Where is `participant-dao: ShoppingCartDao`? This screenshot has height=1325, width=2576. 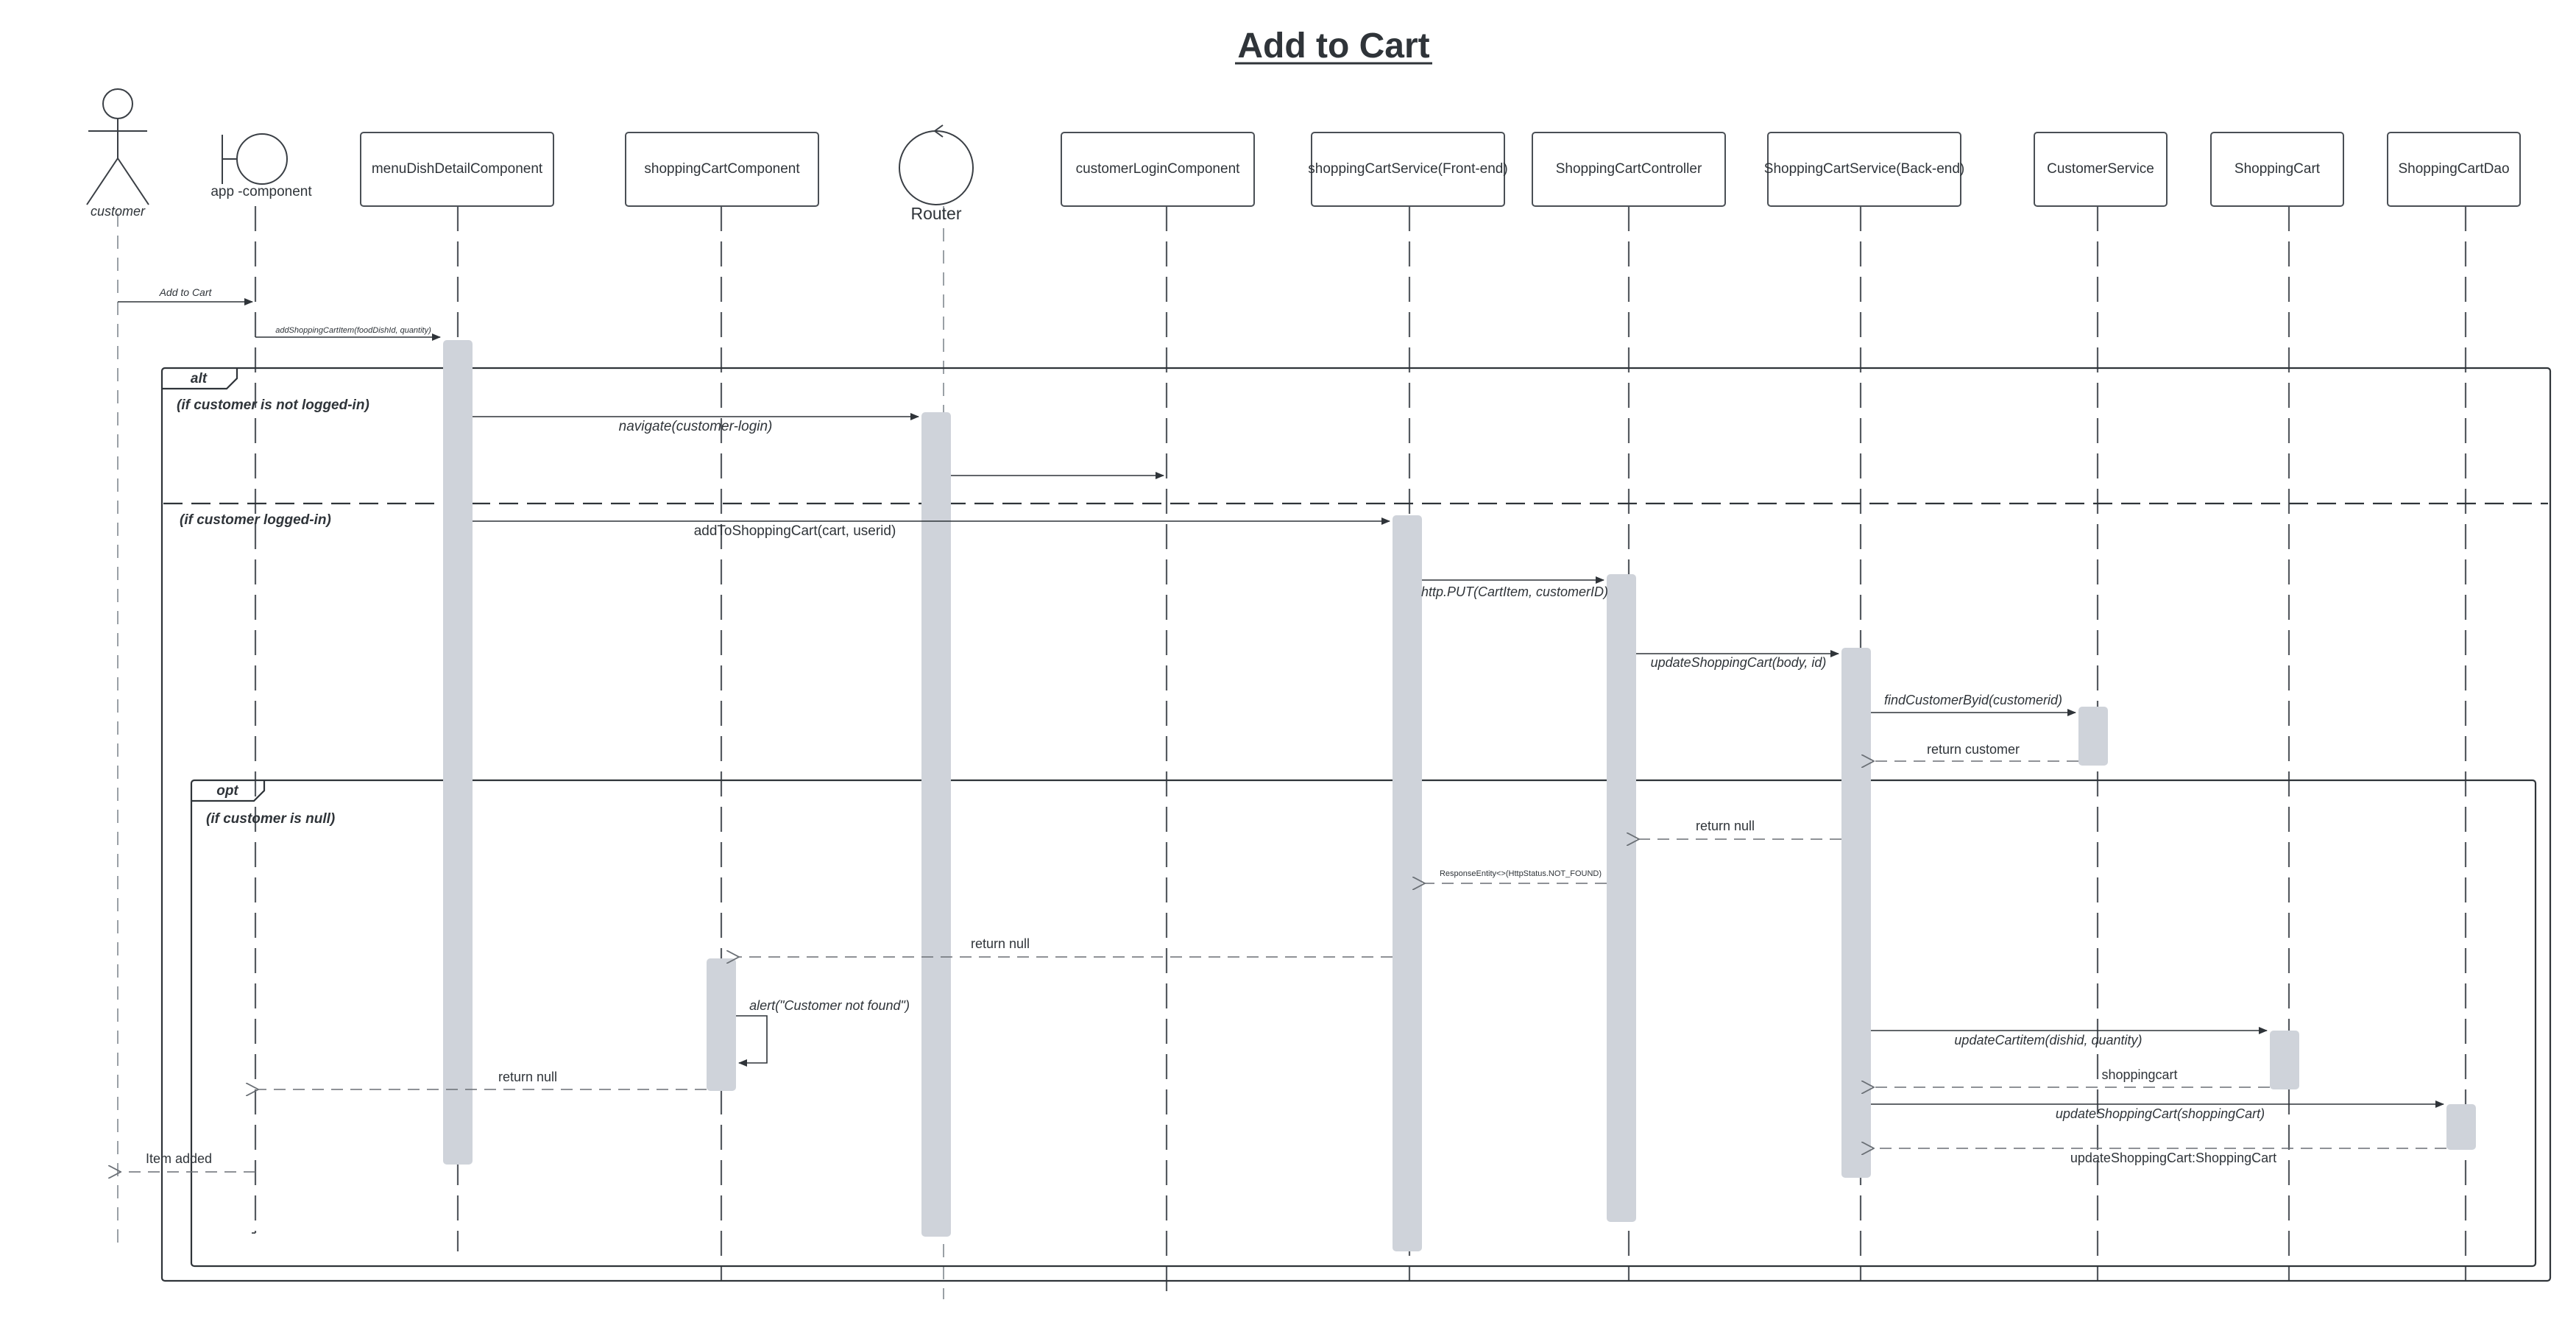 participant-dao: ShoppingCartDao is located at coordinates (2454, 169).